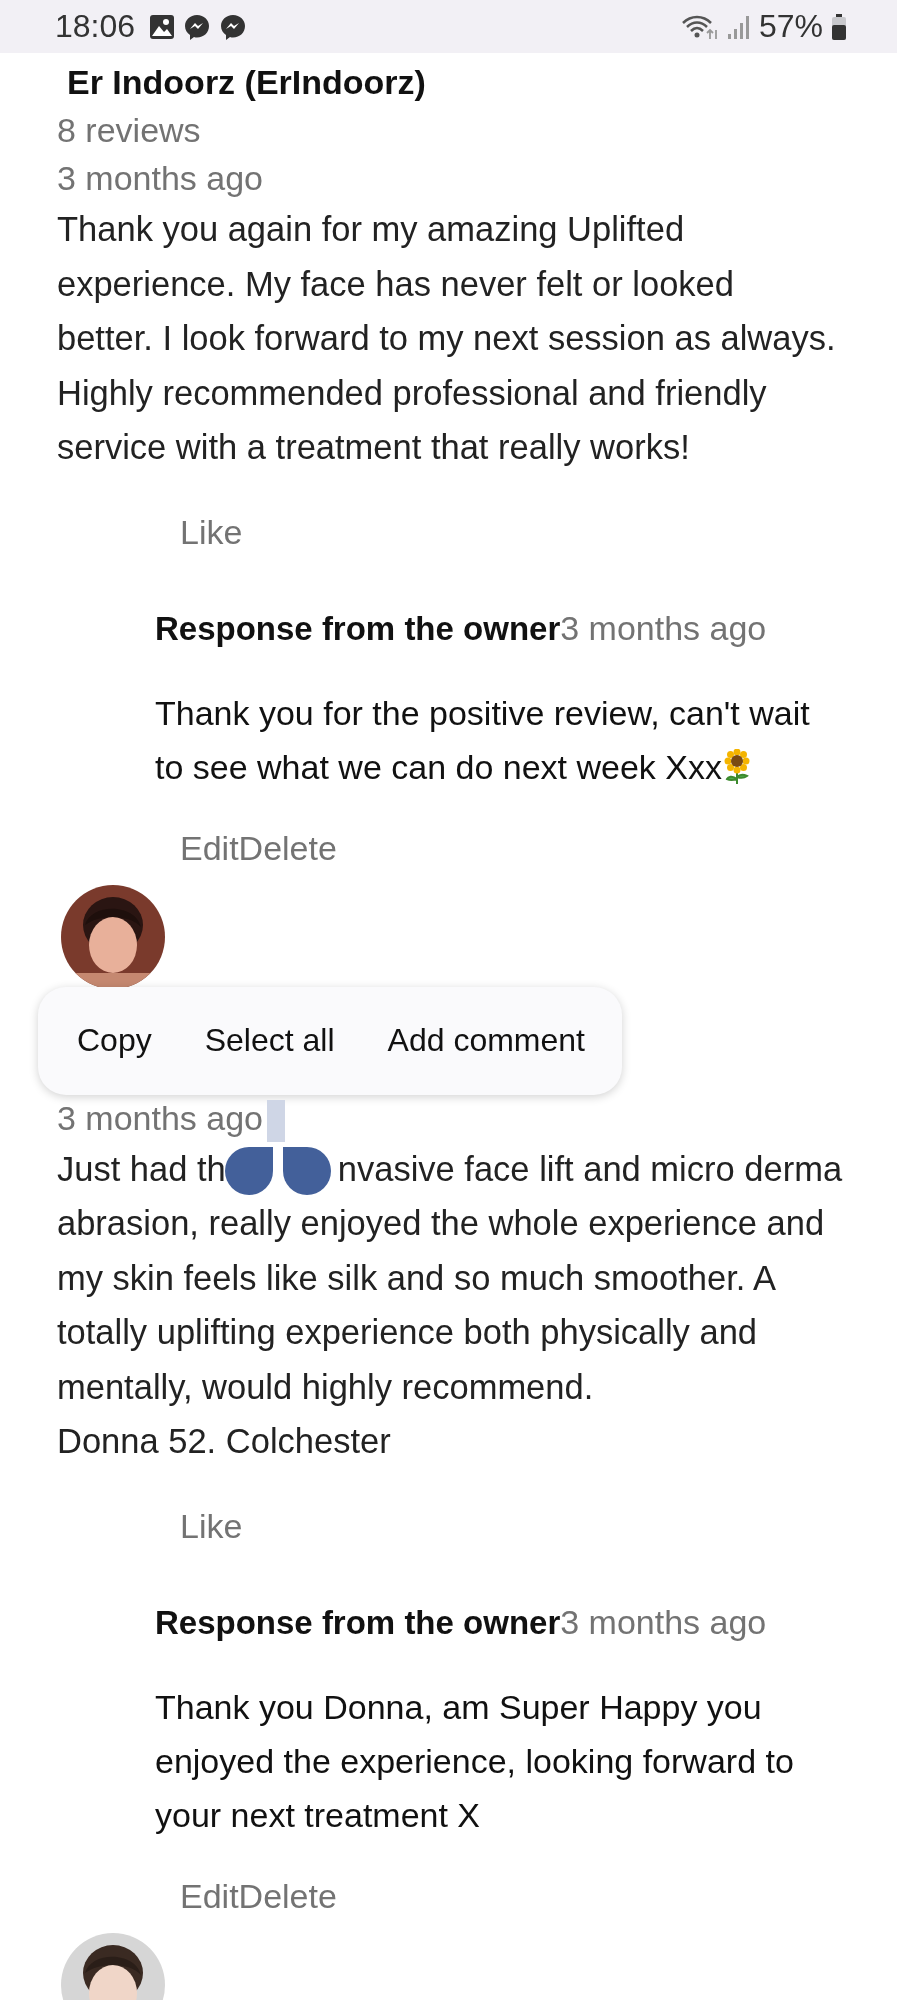  Describe the element at coordinates (839, 26) in the screenshot. I see `battery-icon` at that location.